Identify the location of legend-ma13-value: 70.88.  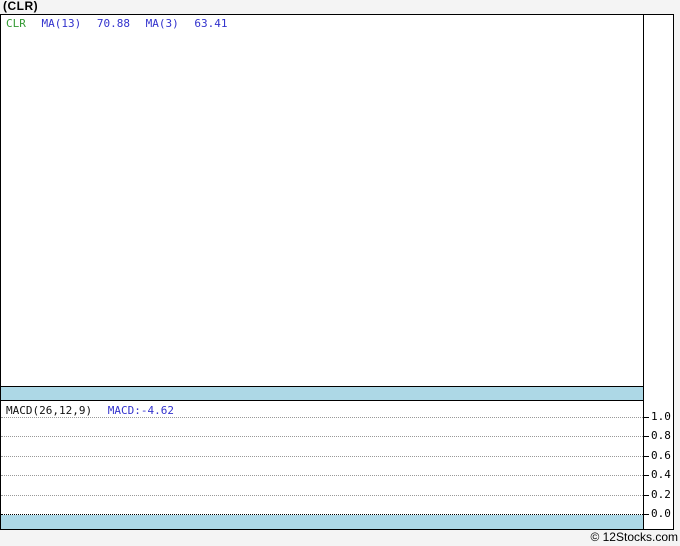
(113, 23).